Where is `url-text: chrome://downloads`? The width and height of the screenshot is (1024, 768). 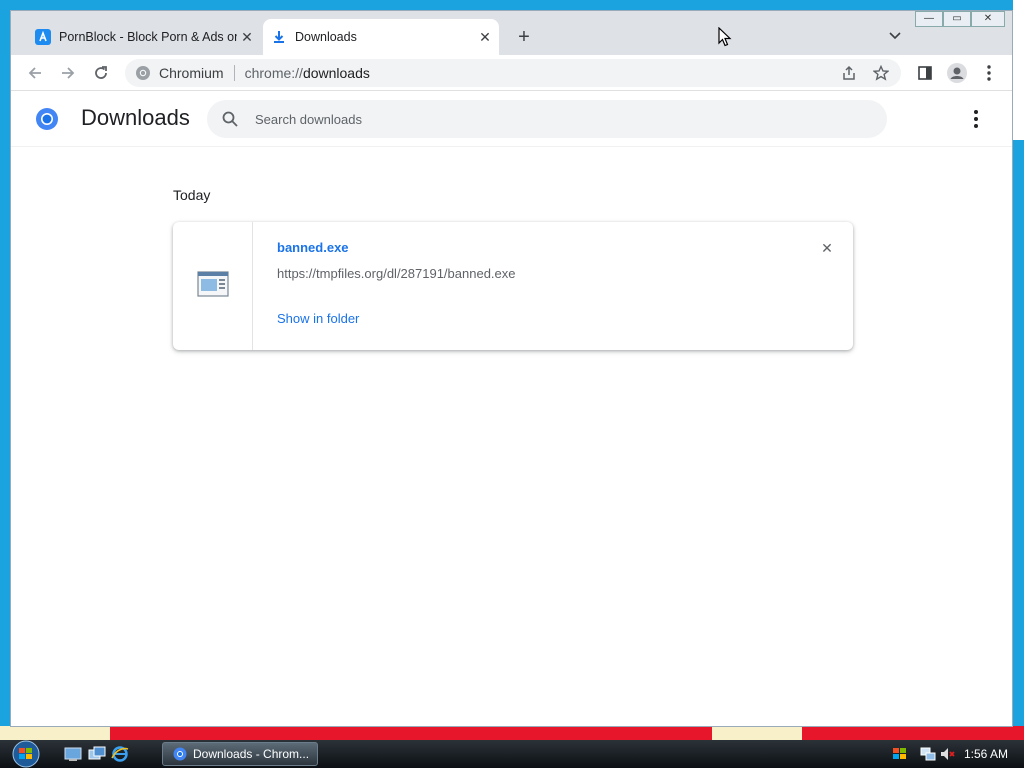 url-text: chrome://downloads is located at coordinates (307, 73).